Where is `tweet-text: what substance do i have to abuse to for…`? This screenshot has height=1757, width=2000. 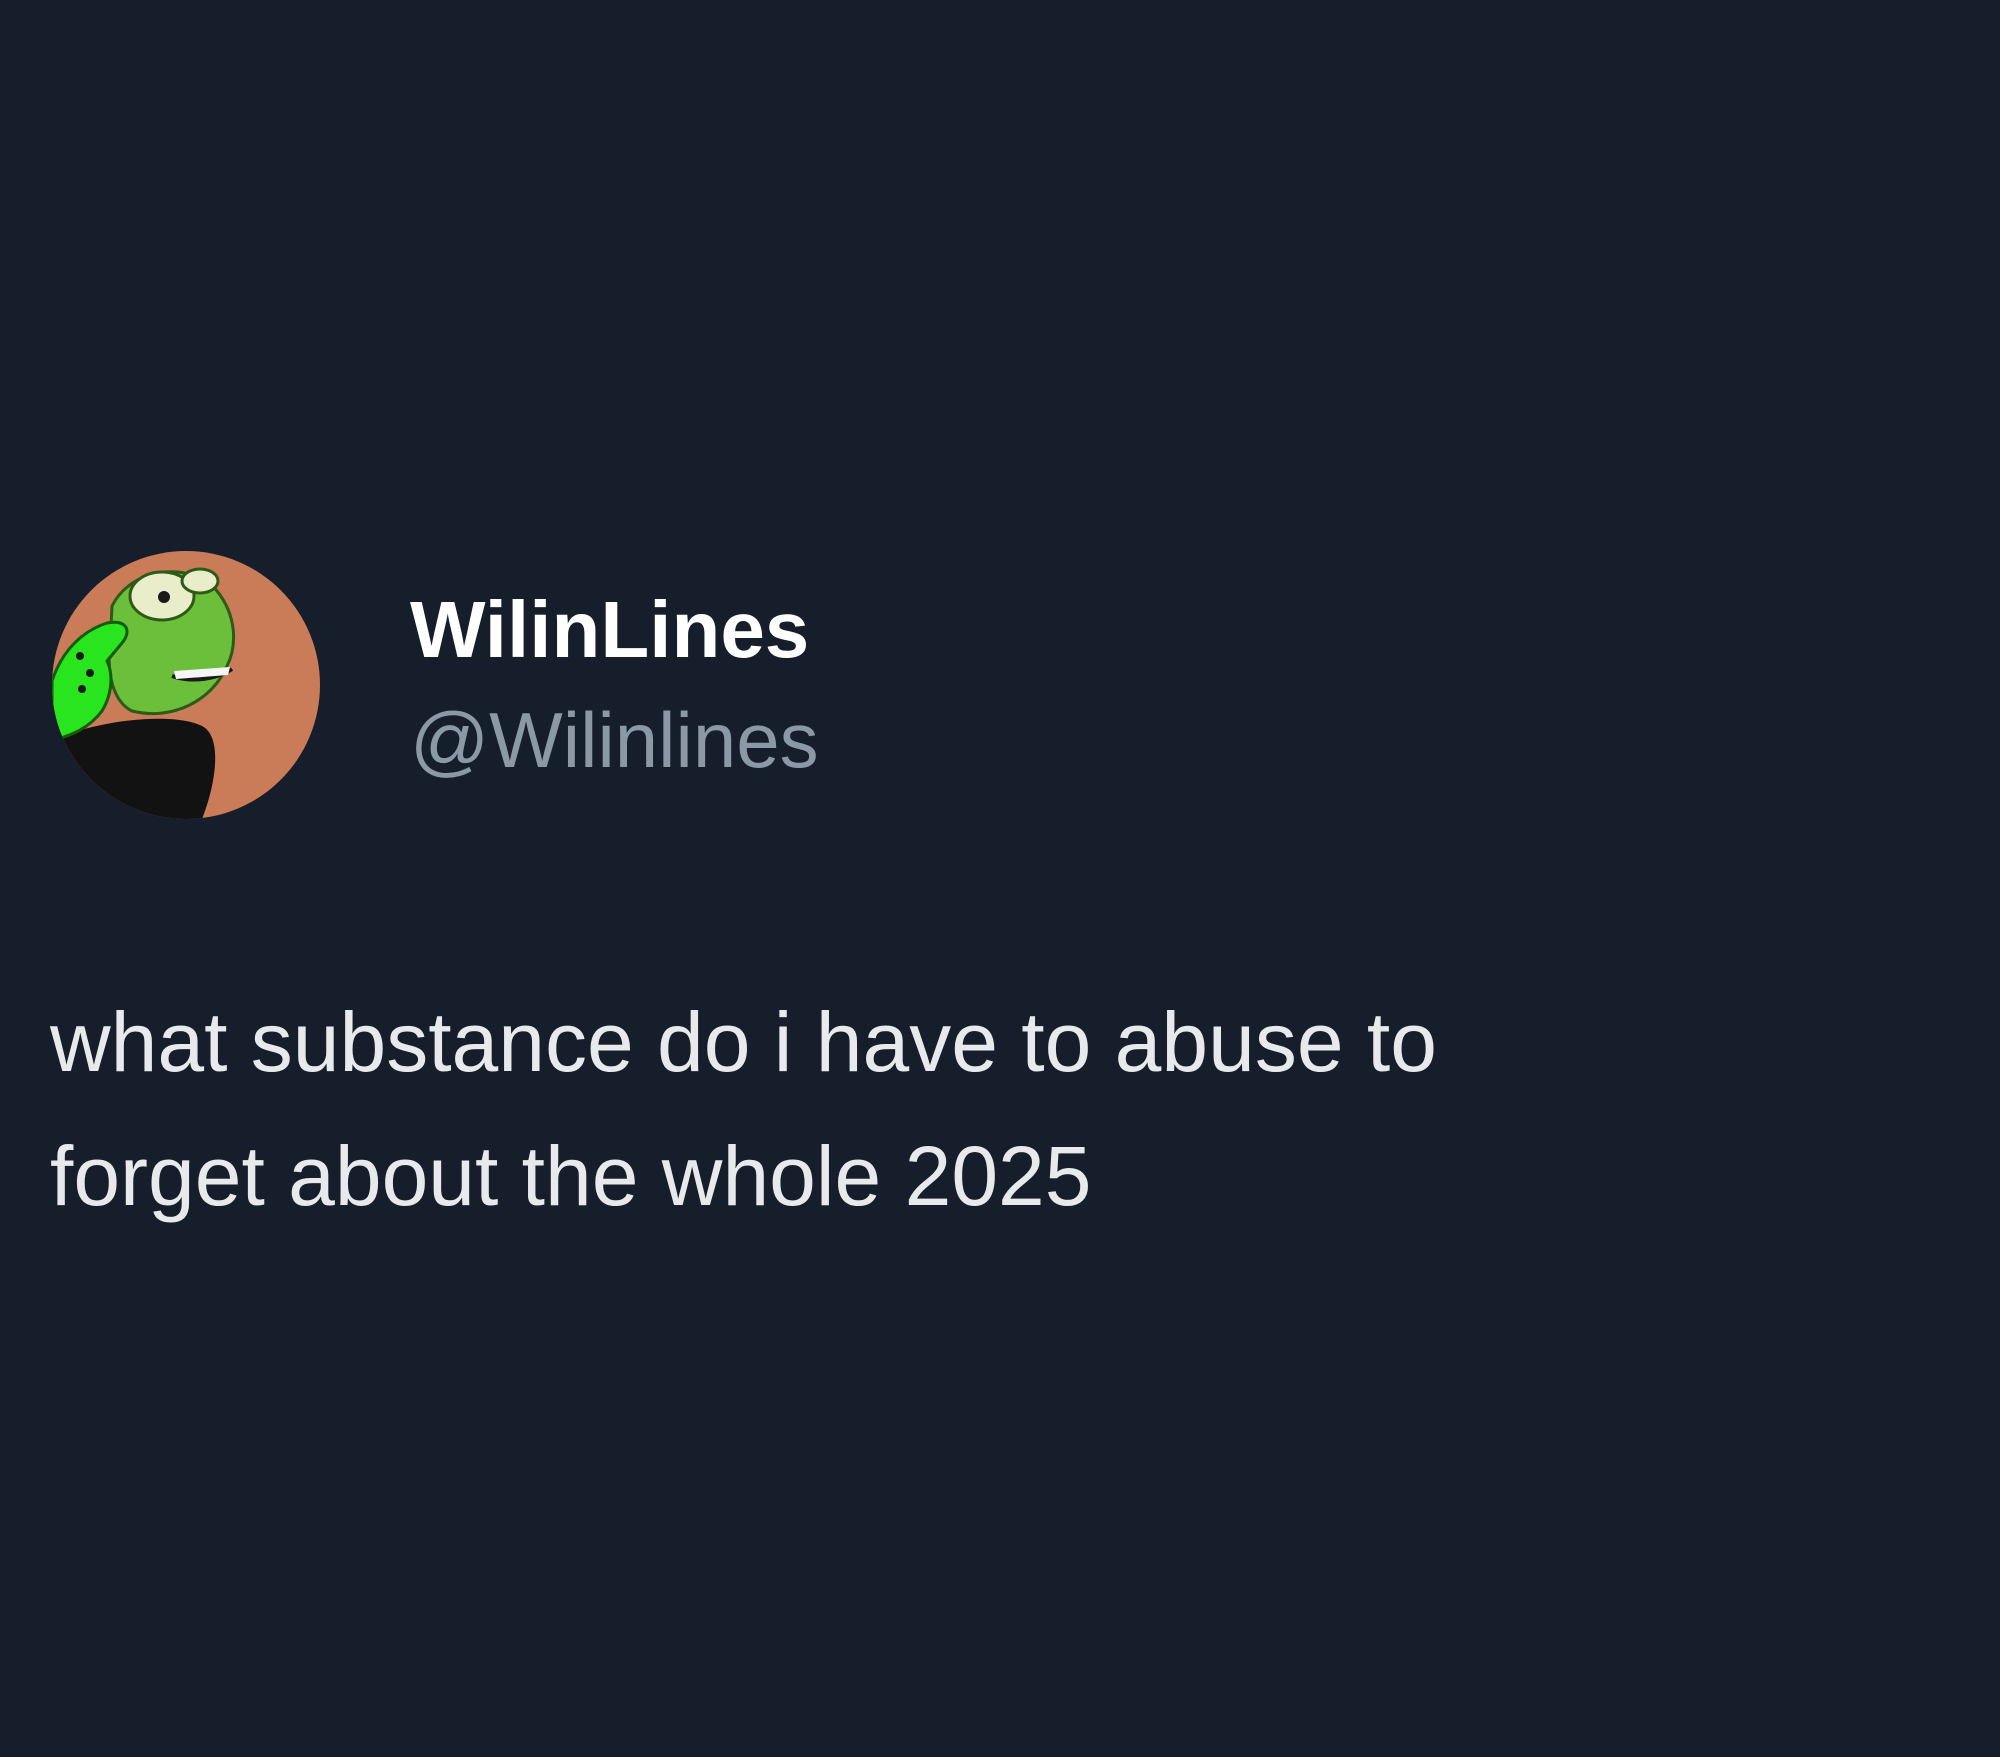 tweet-text: what substance do i have to abuse to for… is located at coordinates (743, 1109).